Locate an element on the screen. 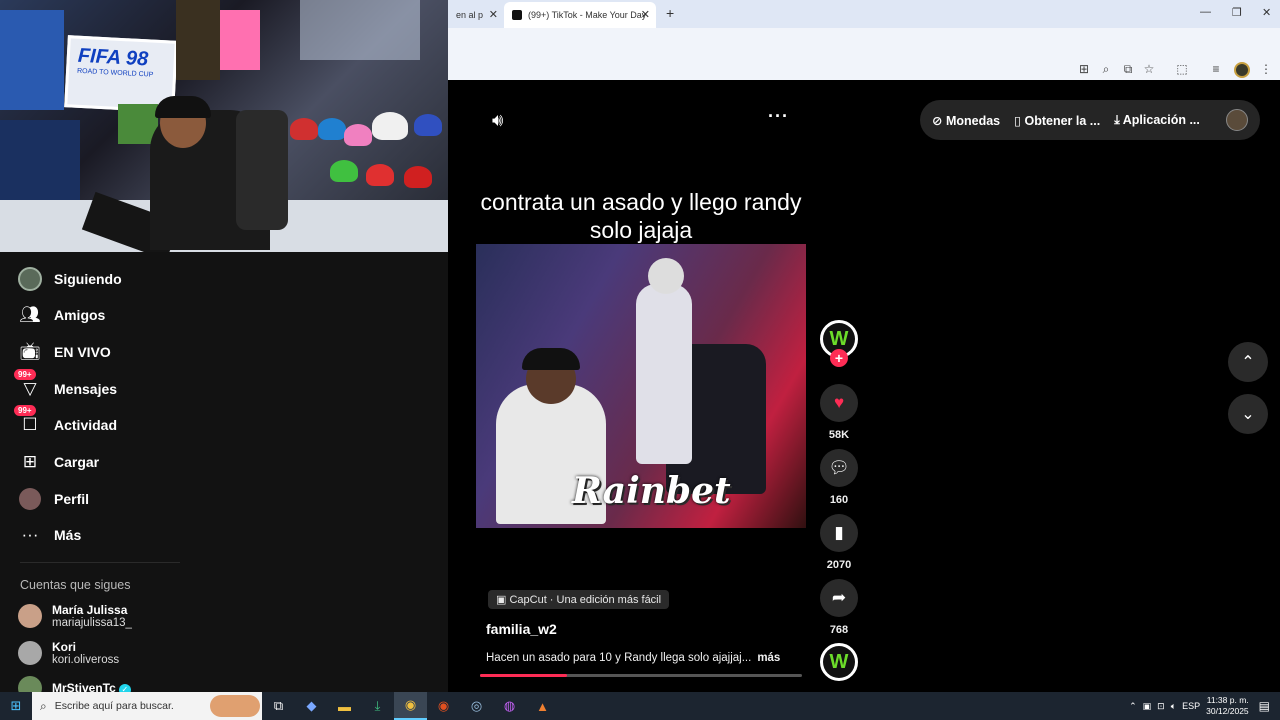 This screenshot has height=720, width=1280. save-button: ▮ is located at coordinates (839, 533).